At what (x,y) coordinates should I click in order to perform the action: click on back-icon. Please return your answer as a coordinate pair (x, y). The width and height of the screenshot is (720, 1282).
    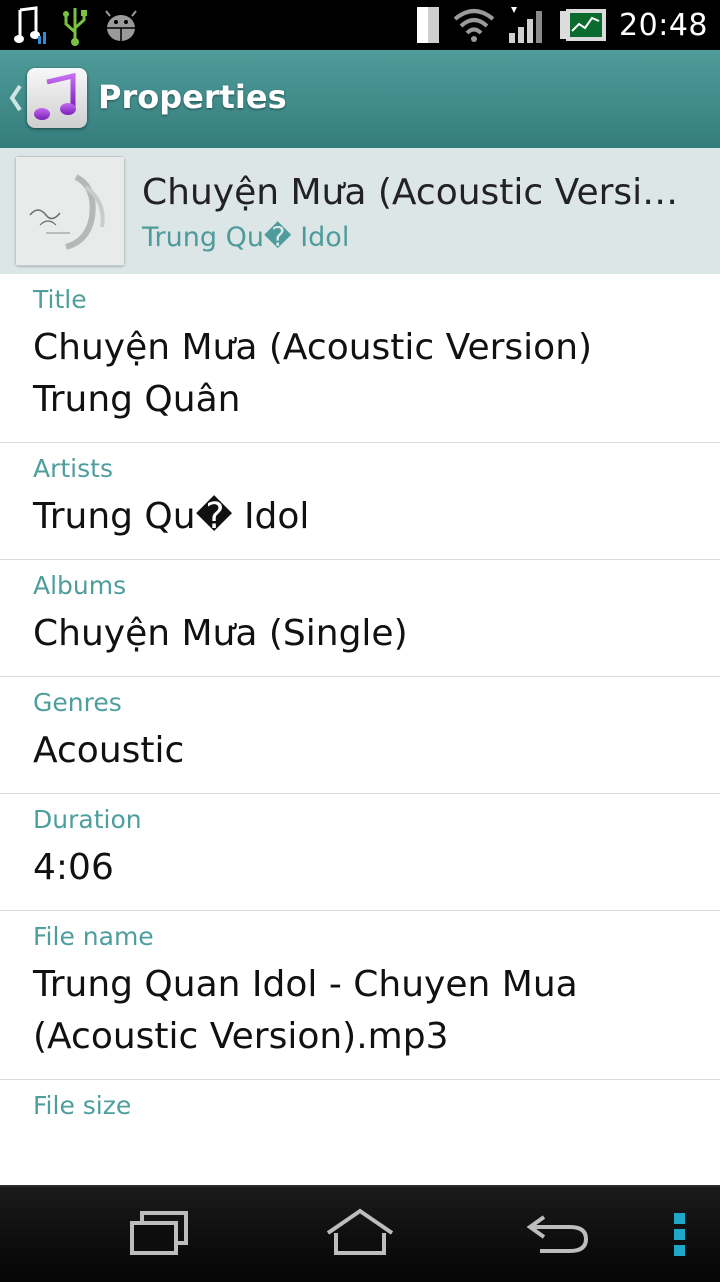
    Looking at the image, I should click on (557, 1233).